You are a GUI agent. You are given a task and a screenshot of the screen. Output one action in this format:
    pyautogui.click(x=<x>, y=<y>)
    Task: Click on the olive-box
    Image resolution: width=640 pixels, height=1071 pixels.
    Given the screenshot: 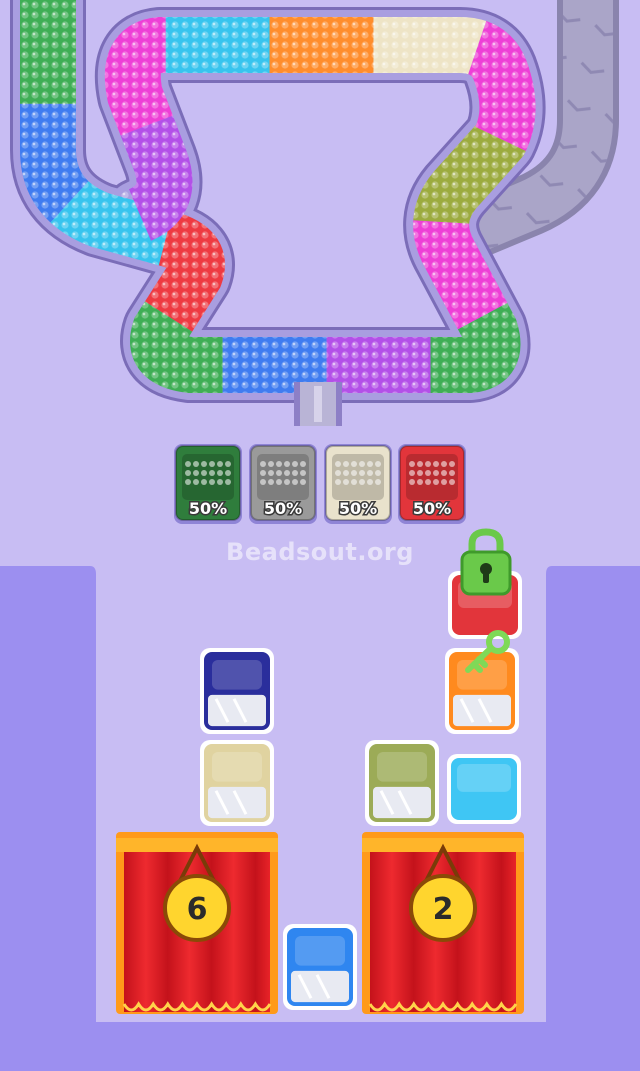 What is the action you would take?
    pyautogui.click(x=402, y=783)
    